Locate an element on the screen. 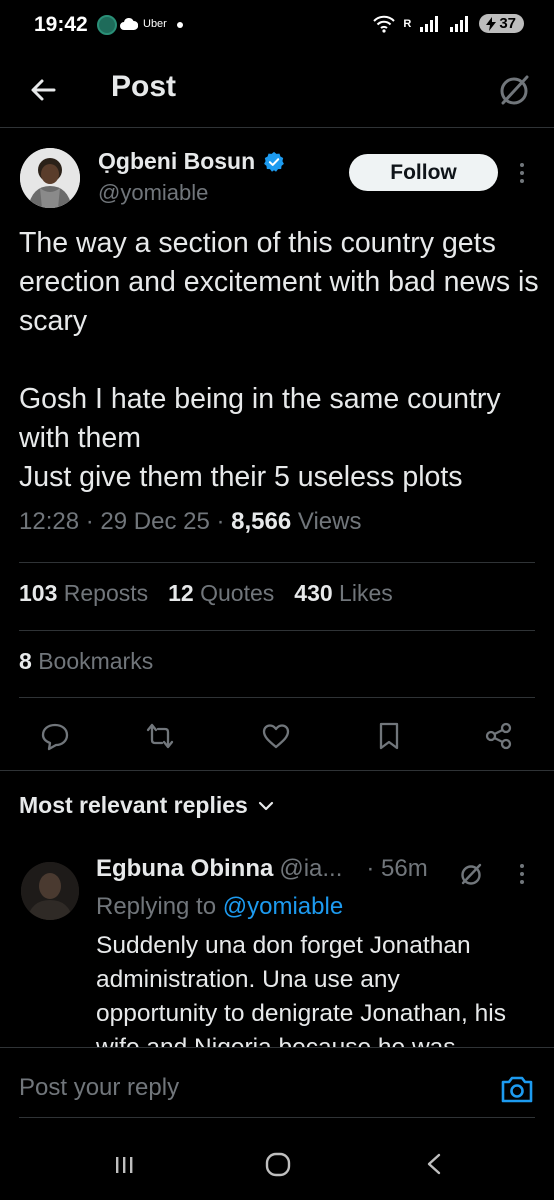 The image size is (554, 1200). like-button is located at coordinates (276, 736).